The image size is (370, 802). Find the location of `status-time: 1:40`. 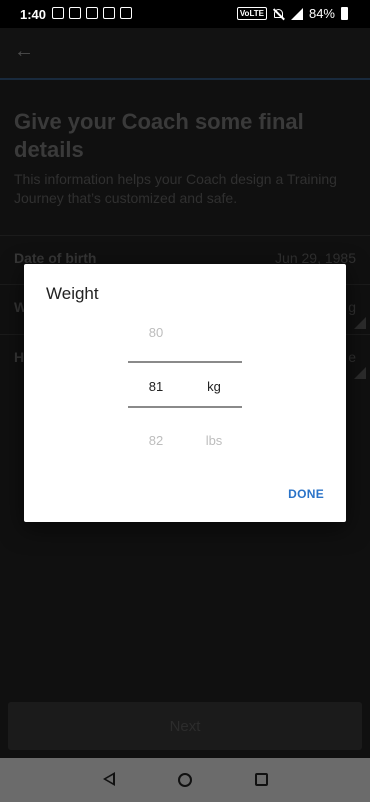

status-time: 1:40 is located at coordinates (33, 14).